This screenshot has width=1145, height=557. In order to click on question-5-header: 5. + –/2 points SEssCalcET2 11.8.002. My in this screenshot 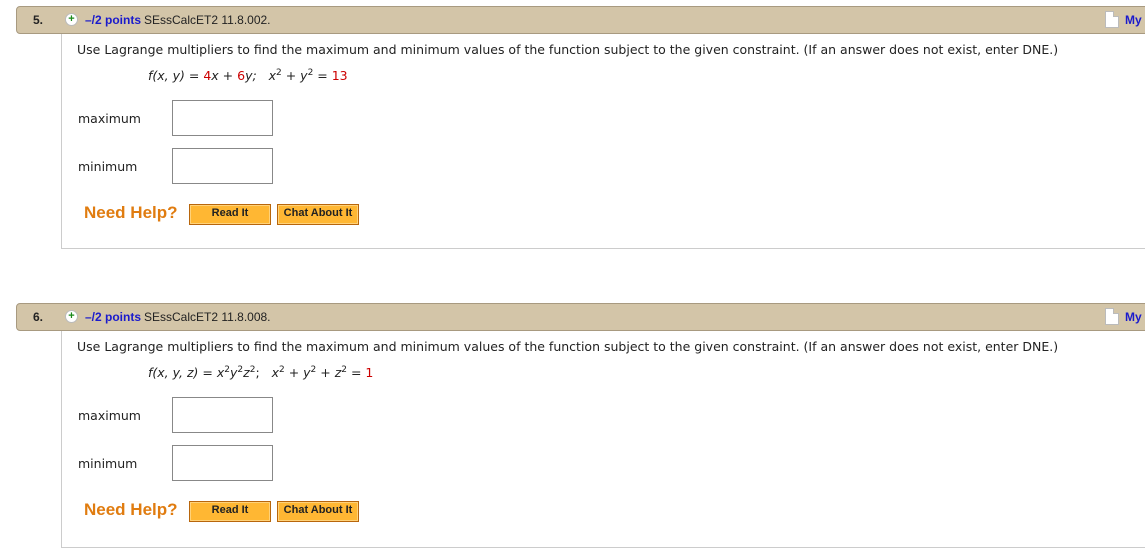, I will do `click(580, 20)`.